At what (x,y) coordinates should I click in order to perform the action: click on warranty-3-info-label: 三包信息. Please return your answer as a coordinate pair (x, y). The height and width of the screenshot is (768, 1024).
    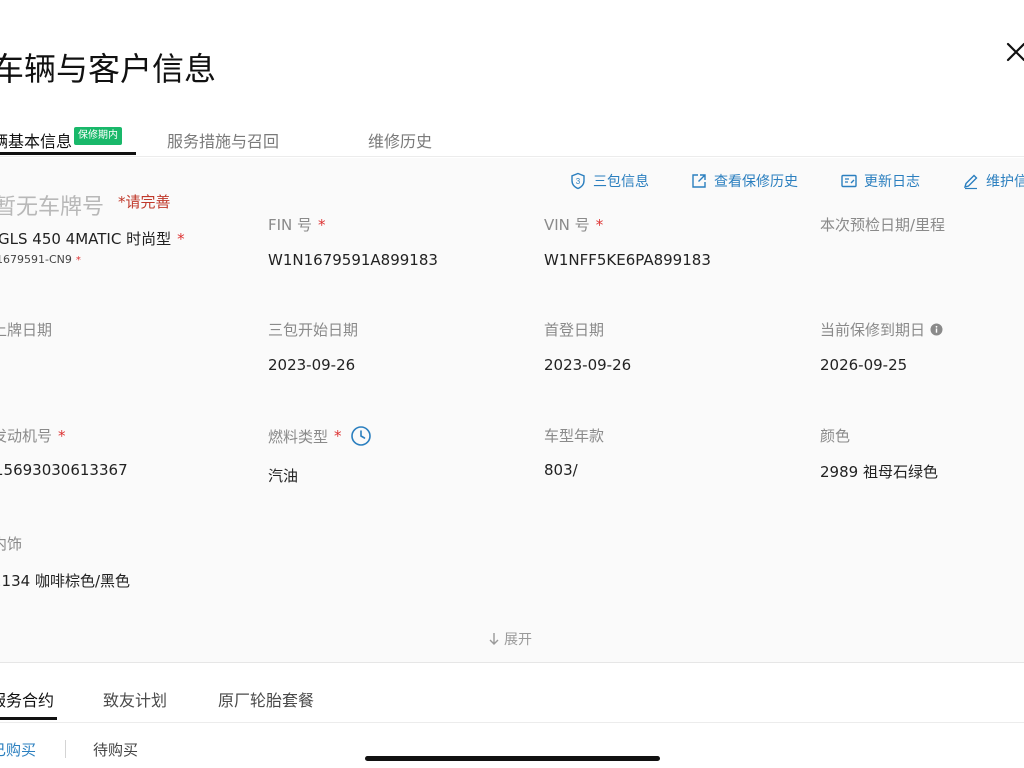
    Looking at the image, I should click on (621, 182).